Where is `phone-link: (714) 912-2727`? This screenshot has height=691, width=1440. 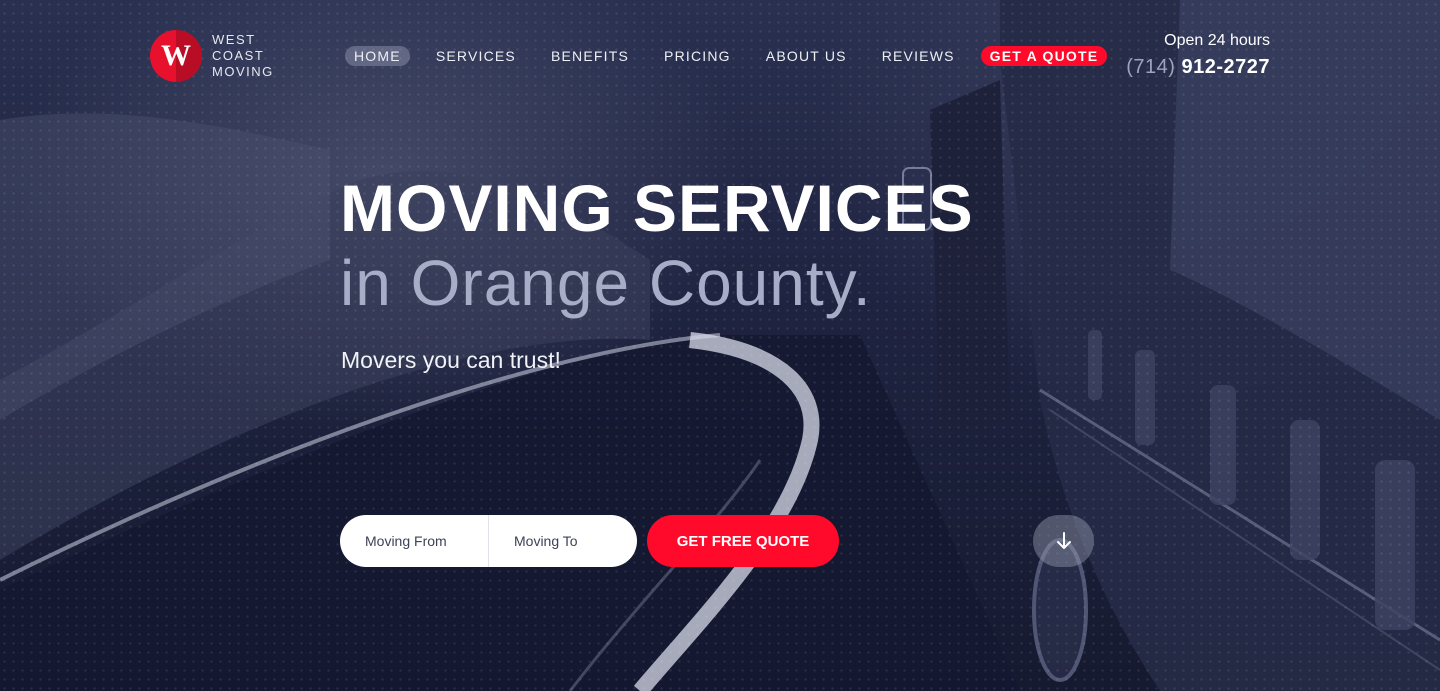 phone-link: (714) 912-2727 is located at coordinates (1198, 67).